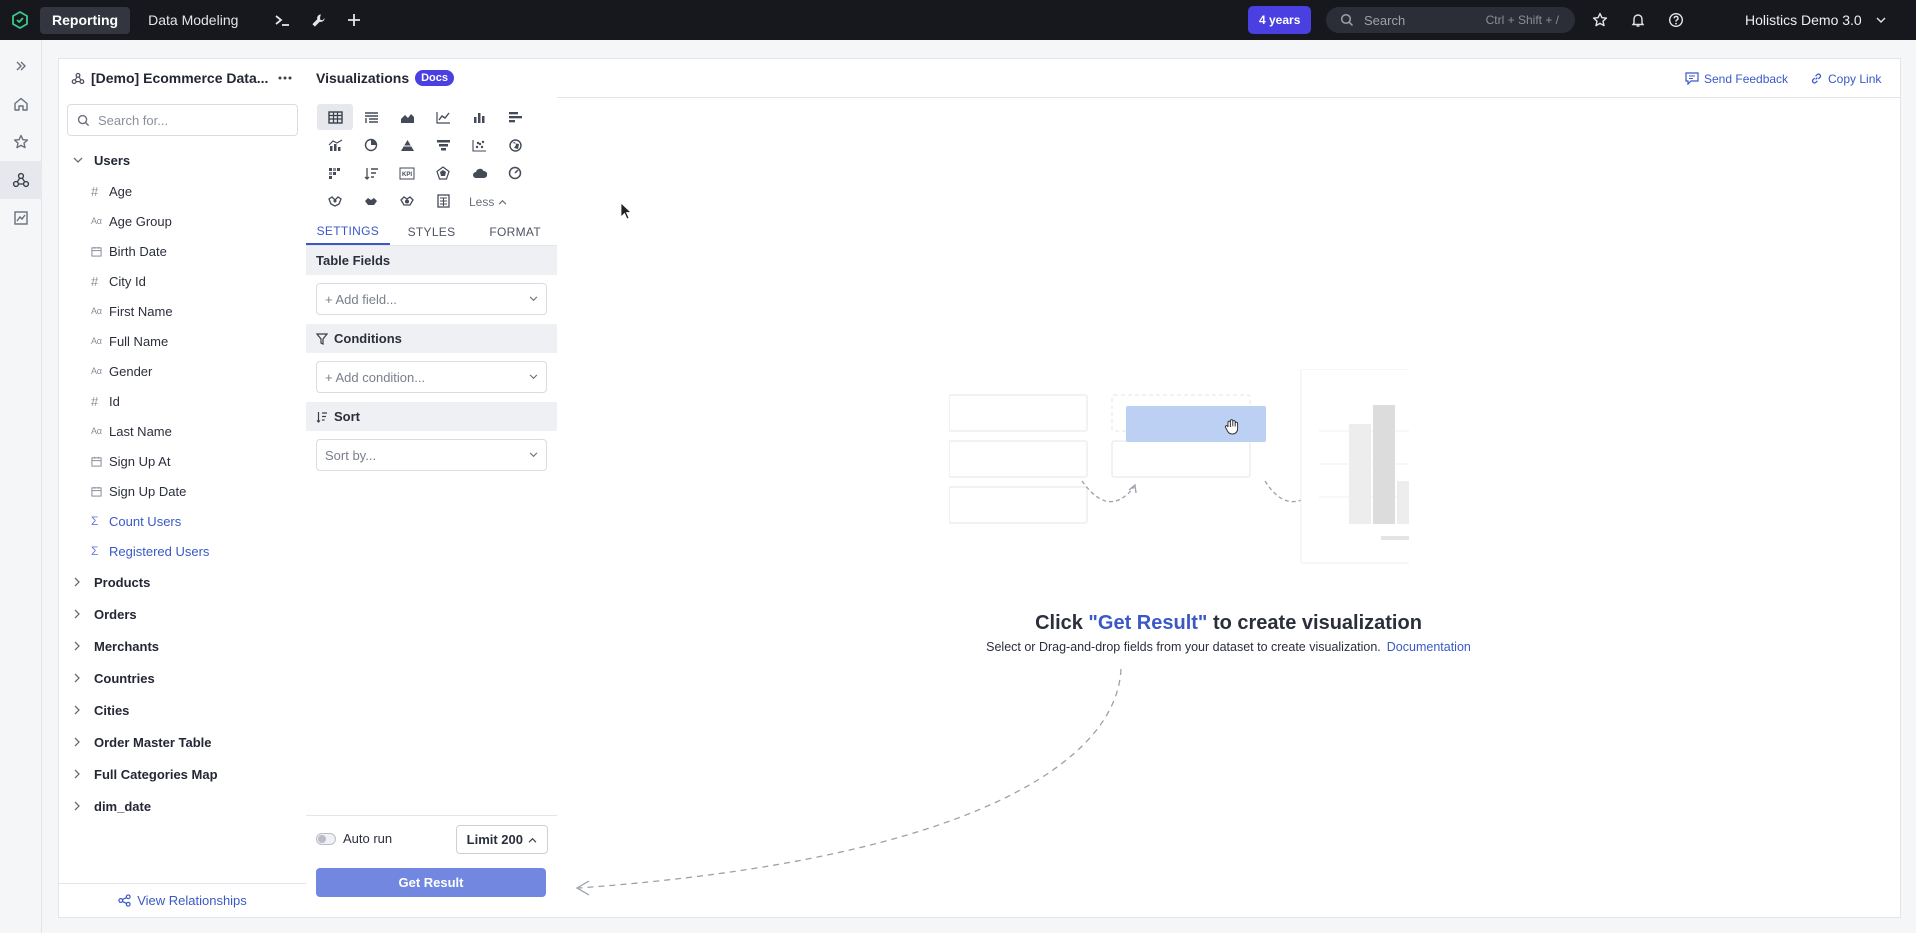 The height and width of the screenshot is (933, 1916). I want to click on combination-chart-viz-icon, so click(335, 145).